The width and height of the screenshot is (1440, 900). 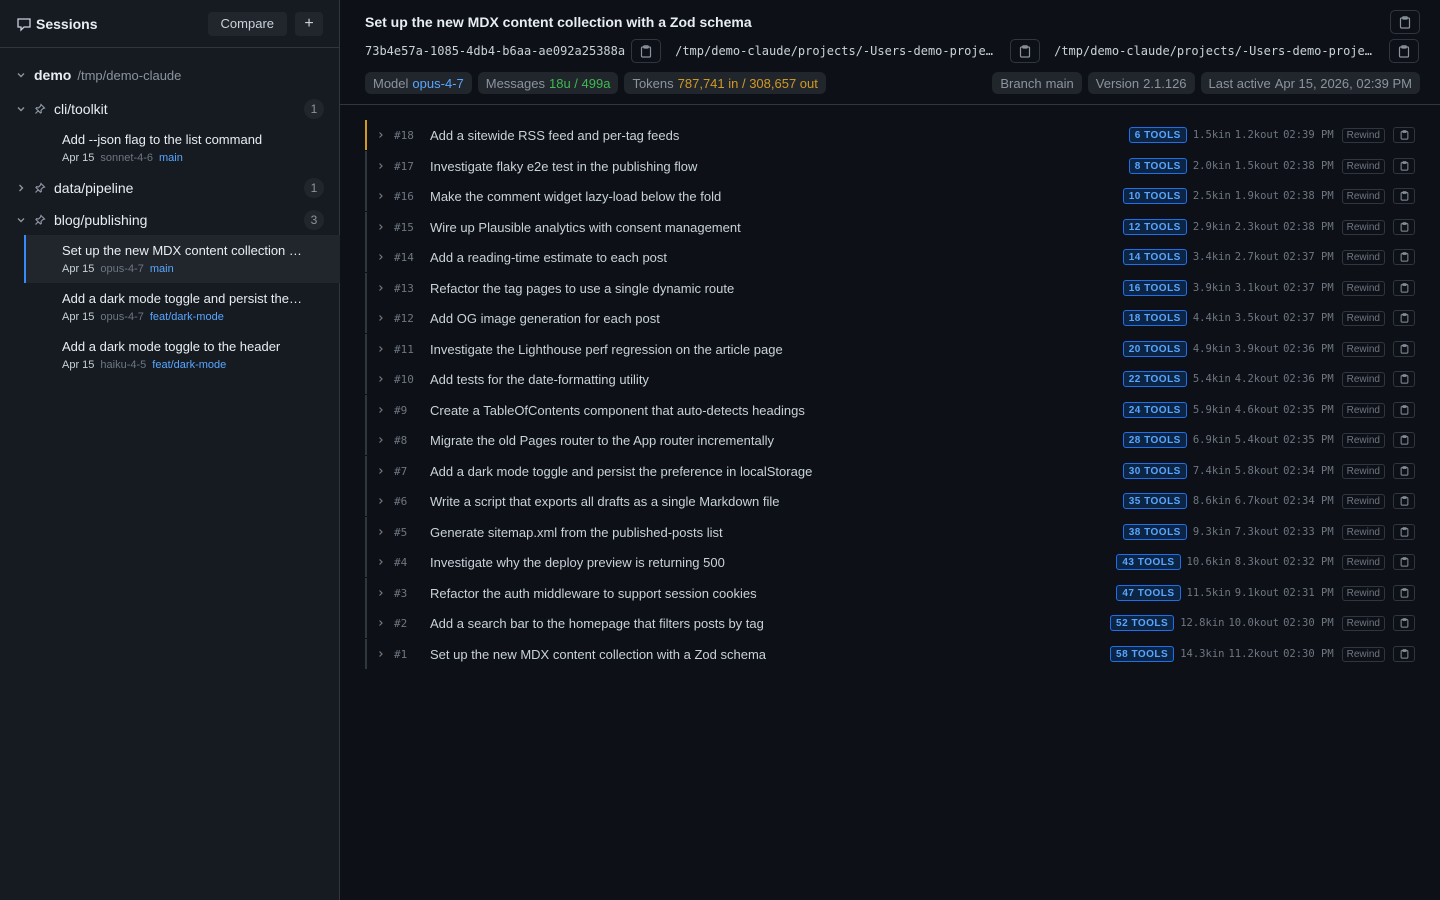 What do you see at coordinates (1142, 654) in the screenshot?
I see `tools-count-badge: 58 TOOLS` at bounding box center [1142, 654].